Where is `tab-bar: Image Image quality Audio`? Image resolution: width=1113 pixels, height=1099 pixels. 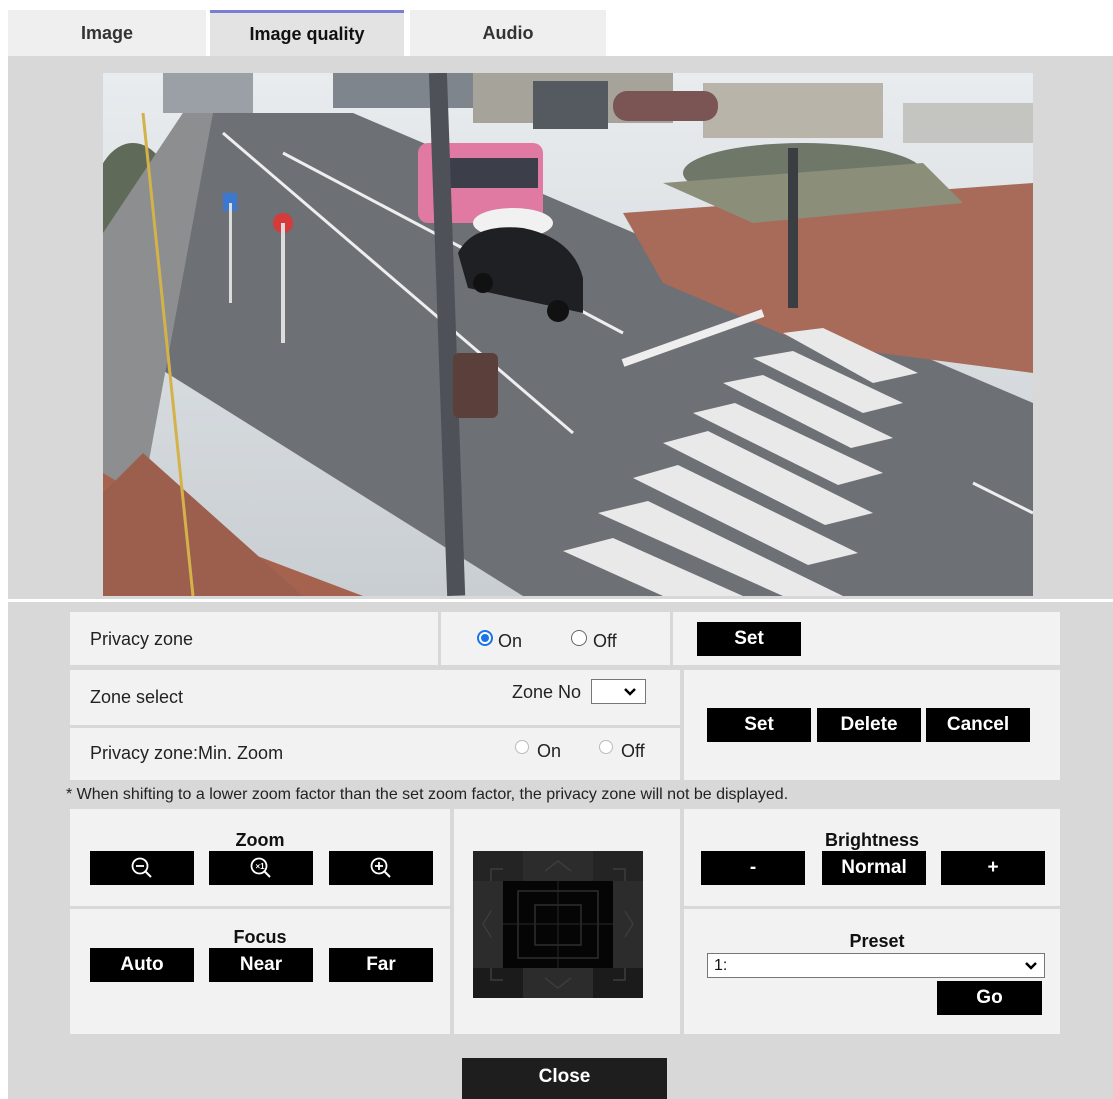 tab-bar: Image Image quality Audio is located at coordinates (556, 28).